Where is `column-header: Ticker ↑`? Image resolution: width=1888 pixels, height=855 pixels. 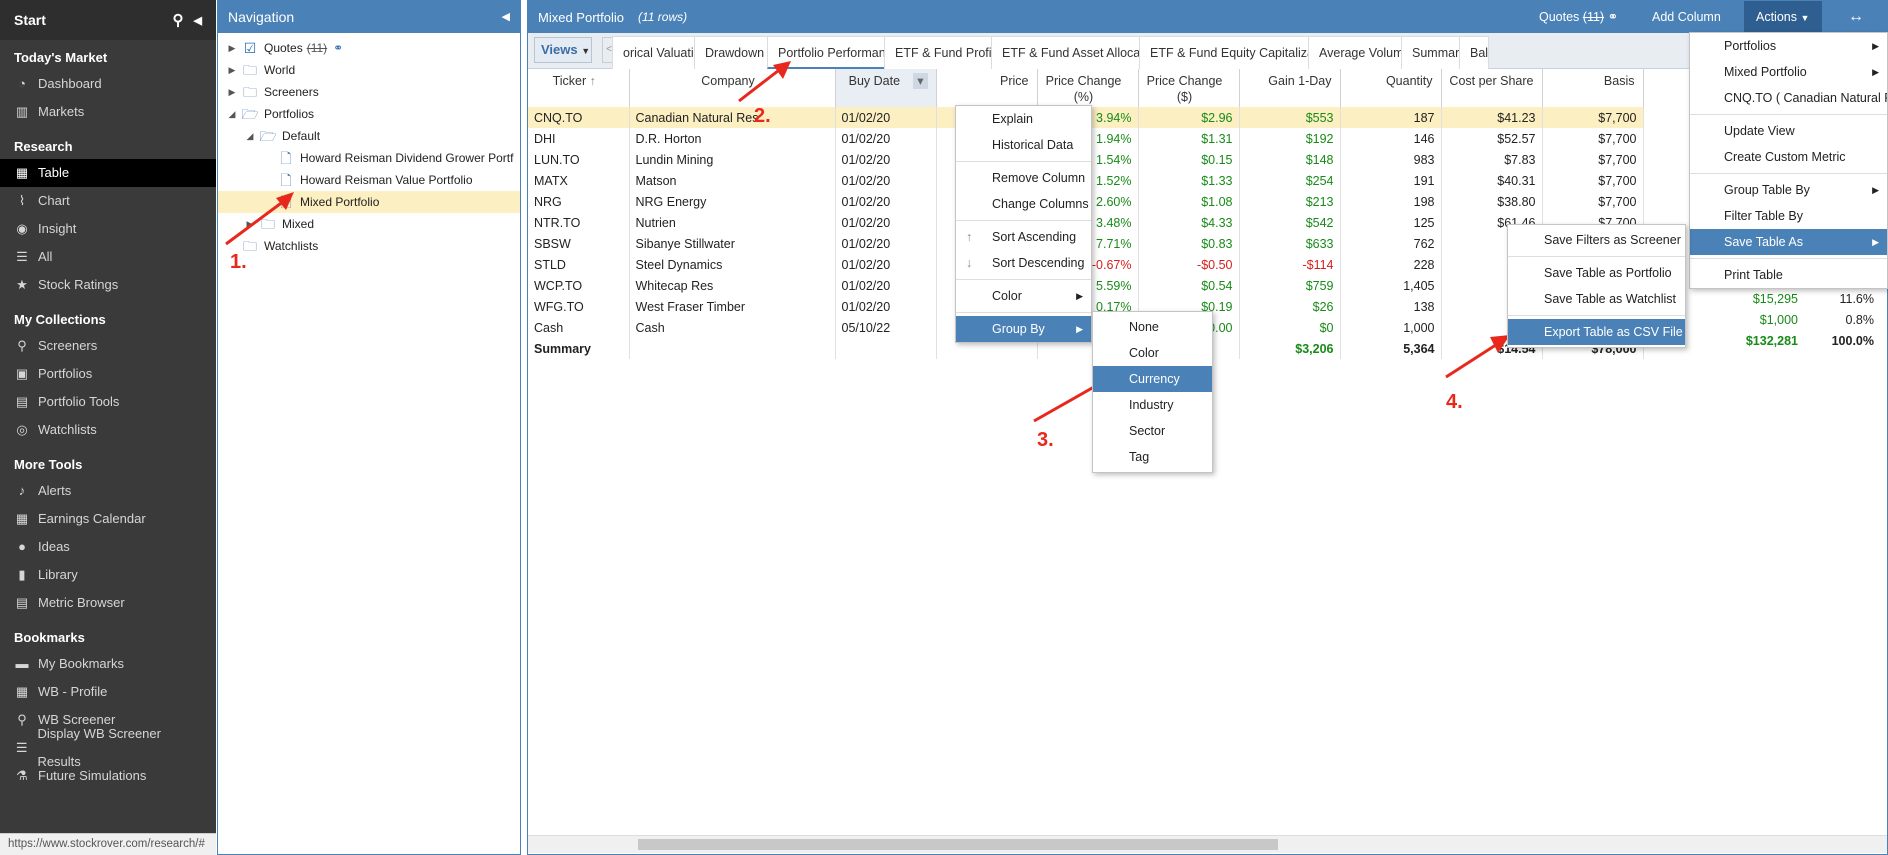 column-header: Ticker ↑ is located at coordinates (579, 88).